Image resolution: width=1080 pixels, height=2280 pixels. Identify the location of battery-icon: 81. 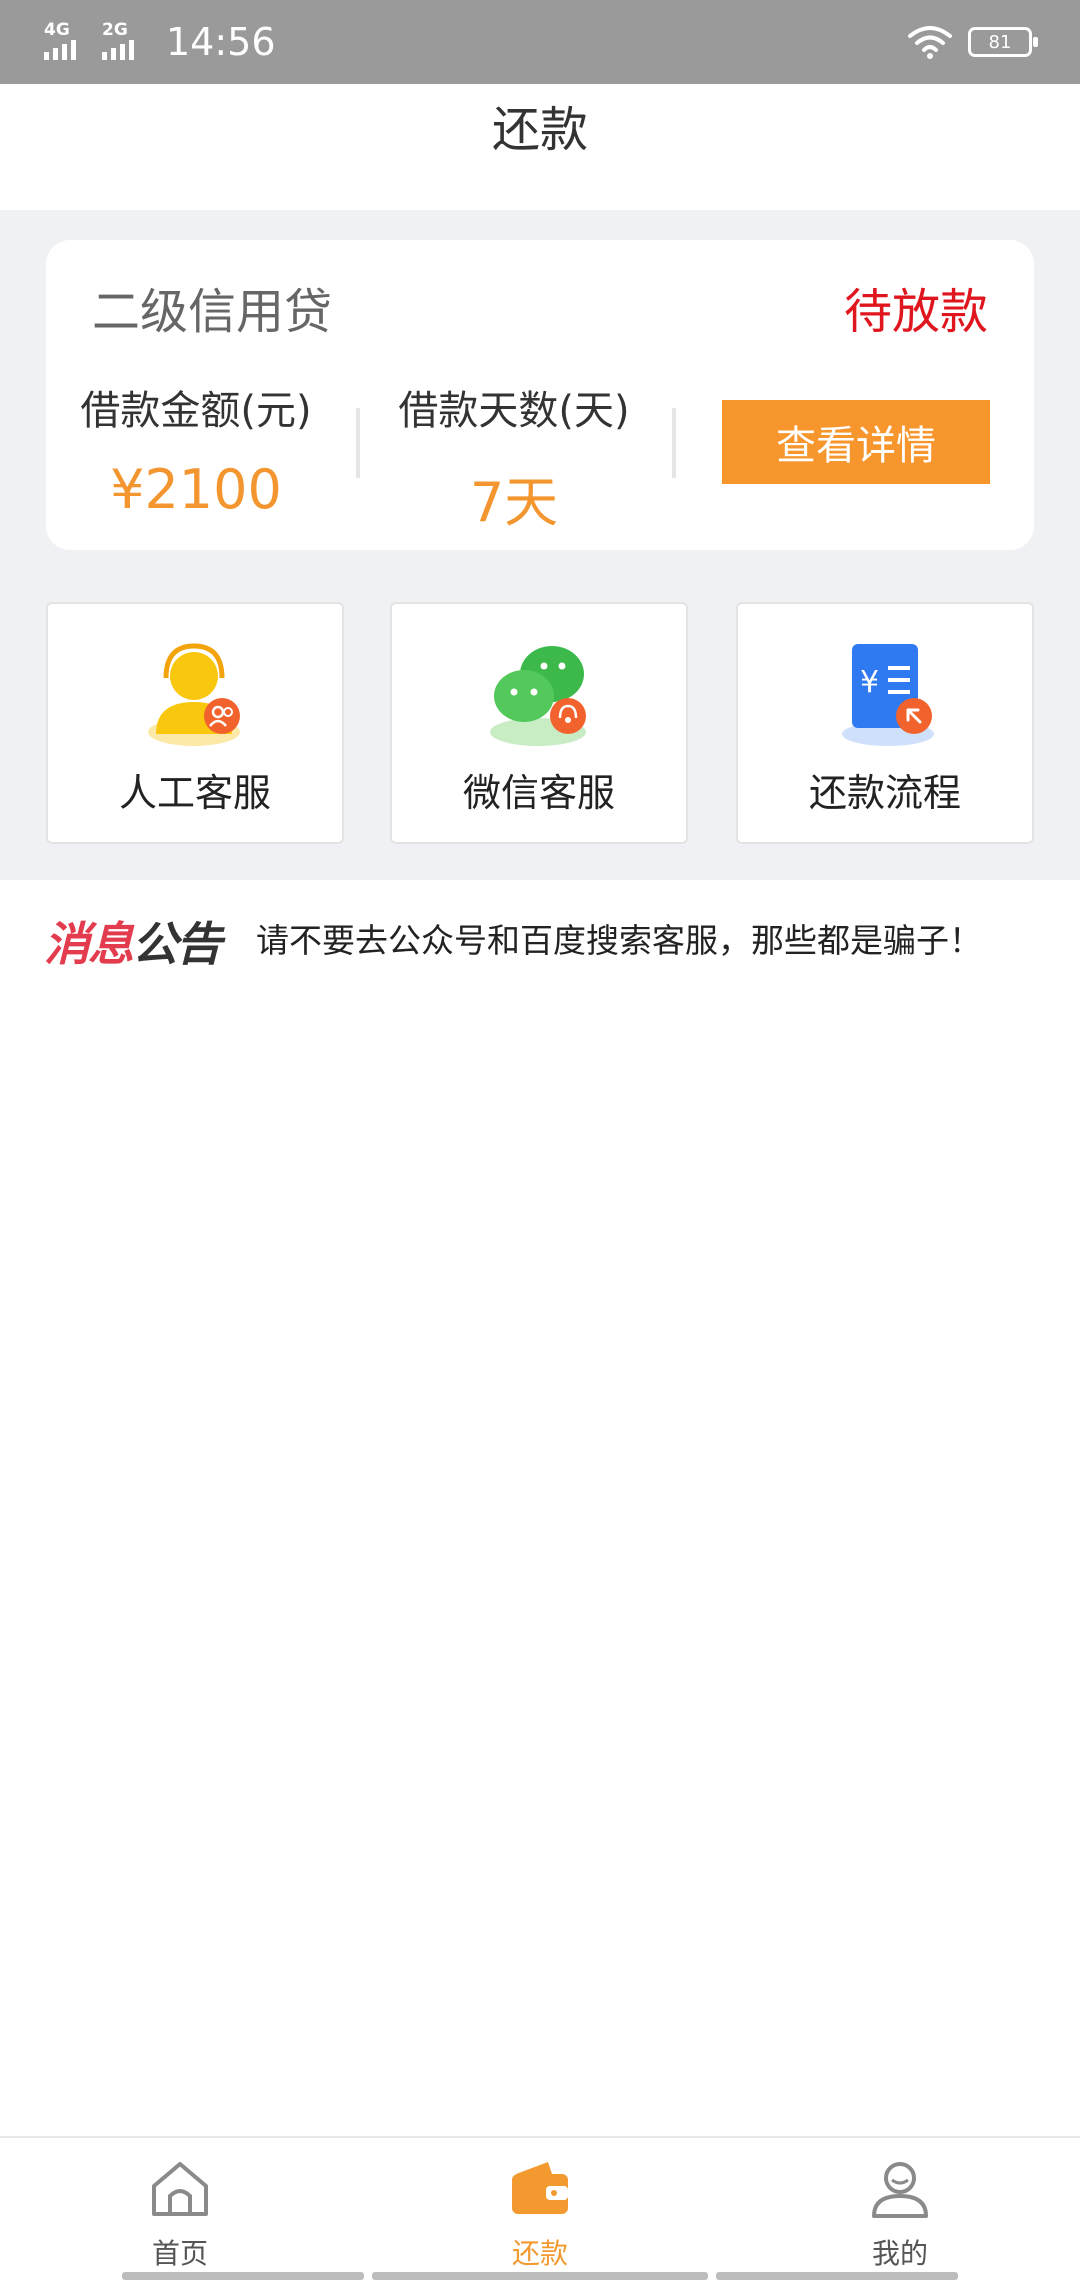
(1003, 42).